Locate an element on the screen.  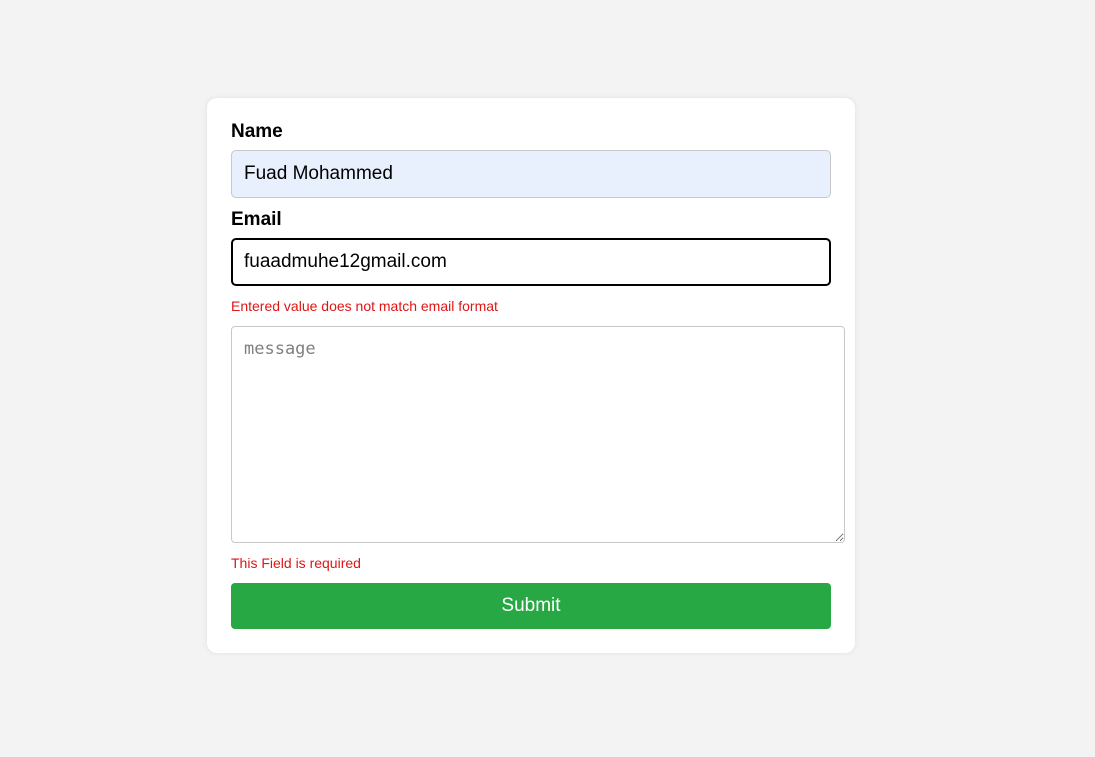
email-label: Email is located at coordinates (256, 219).